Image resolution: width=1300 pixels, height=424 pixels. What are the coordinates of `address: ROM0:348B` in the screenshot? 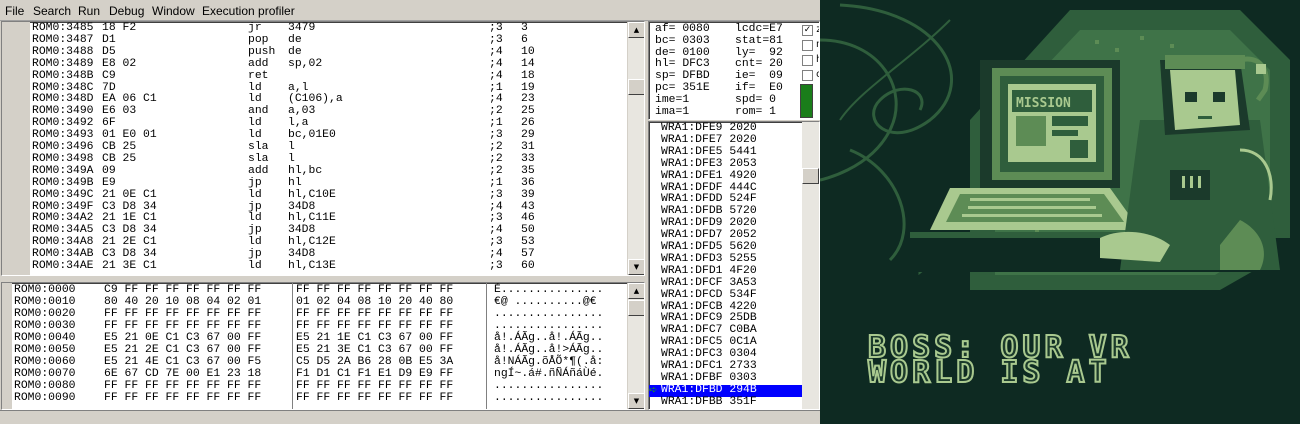 It's located at (63, 75).